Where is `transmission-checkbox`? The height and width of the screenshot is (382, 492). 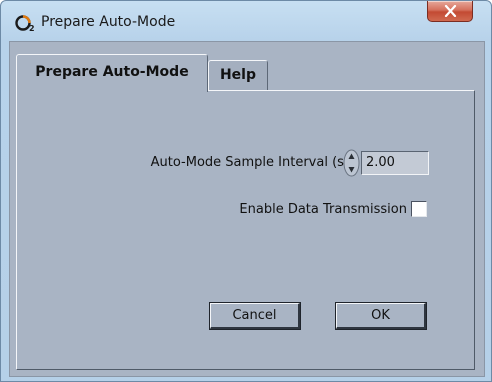
transmission-checkbox is located at coordinates (419, 209).